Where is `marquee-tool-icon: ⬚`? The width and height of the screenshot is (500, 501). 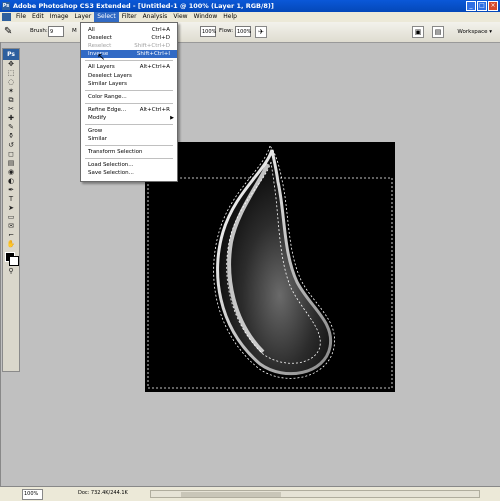 marquee-tool-icon: ⬚ is located at coordinates (11, 73).